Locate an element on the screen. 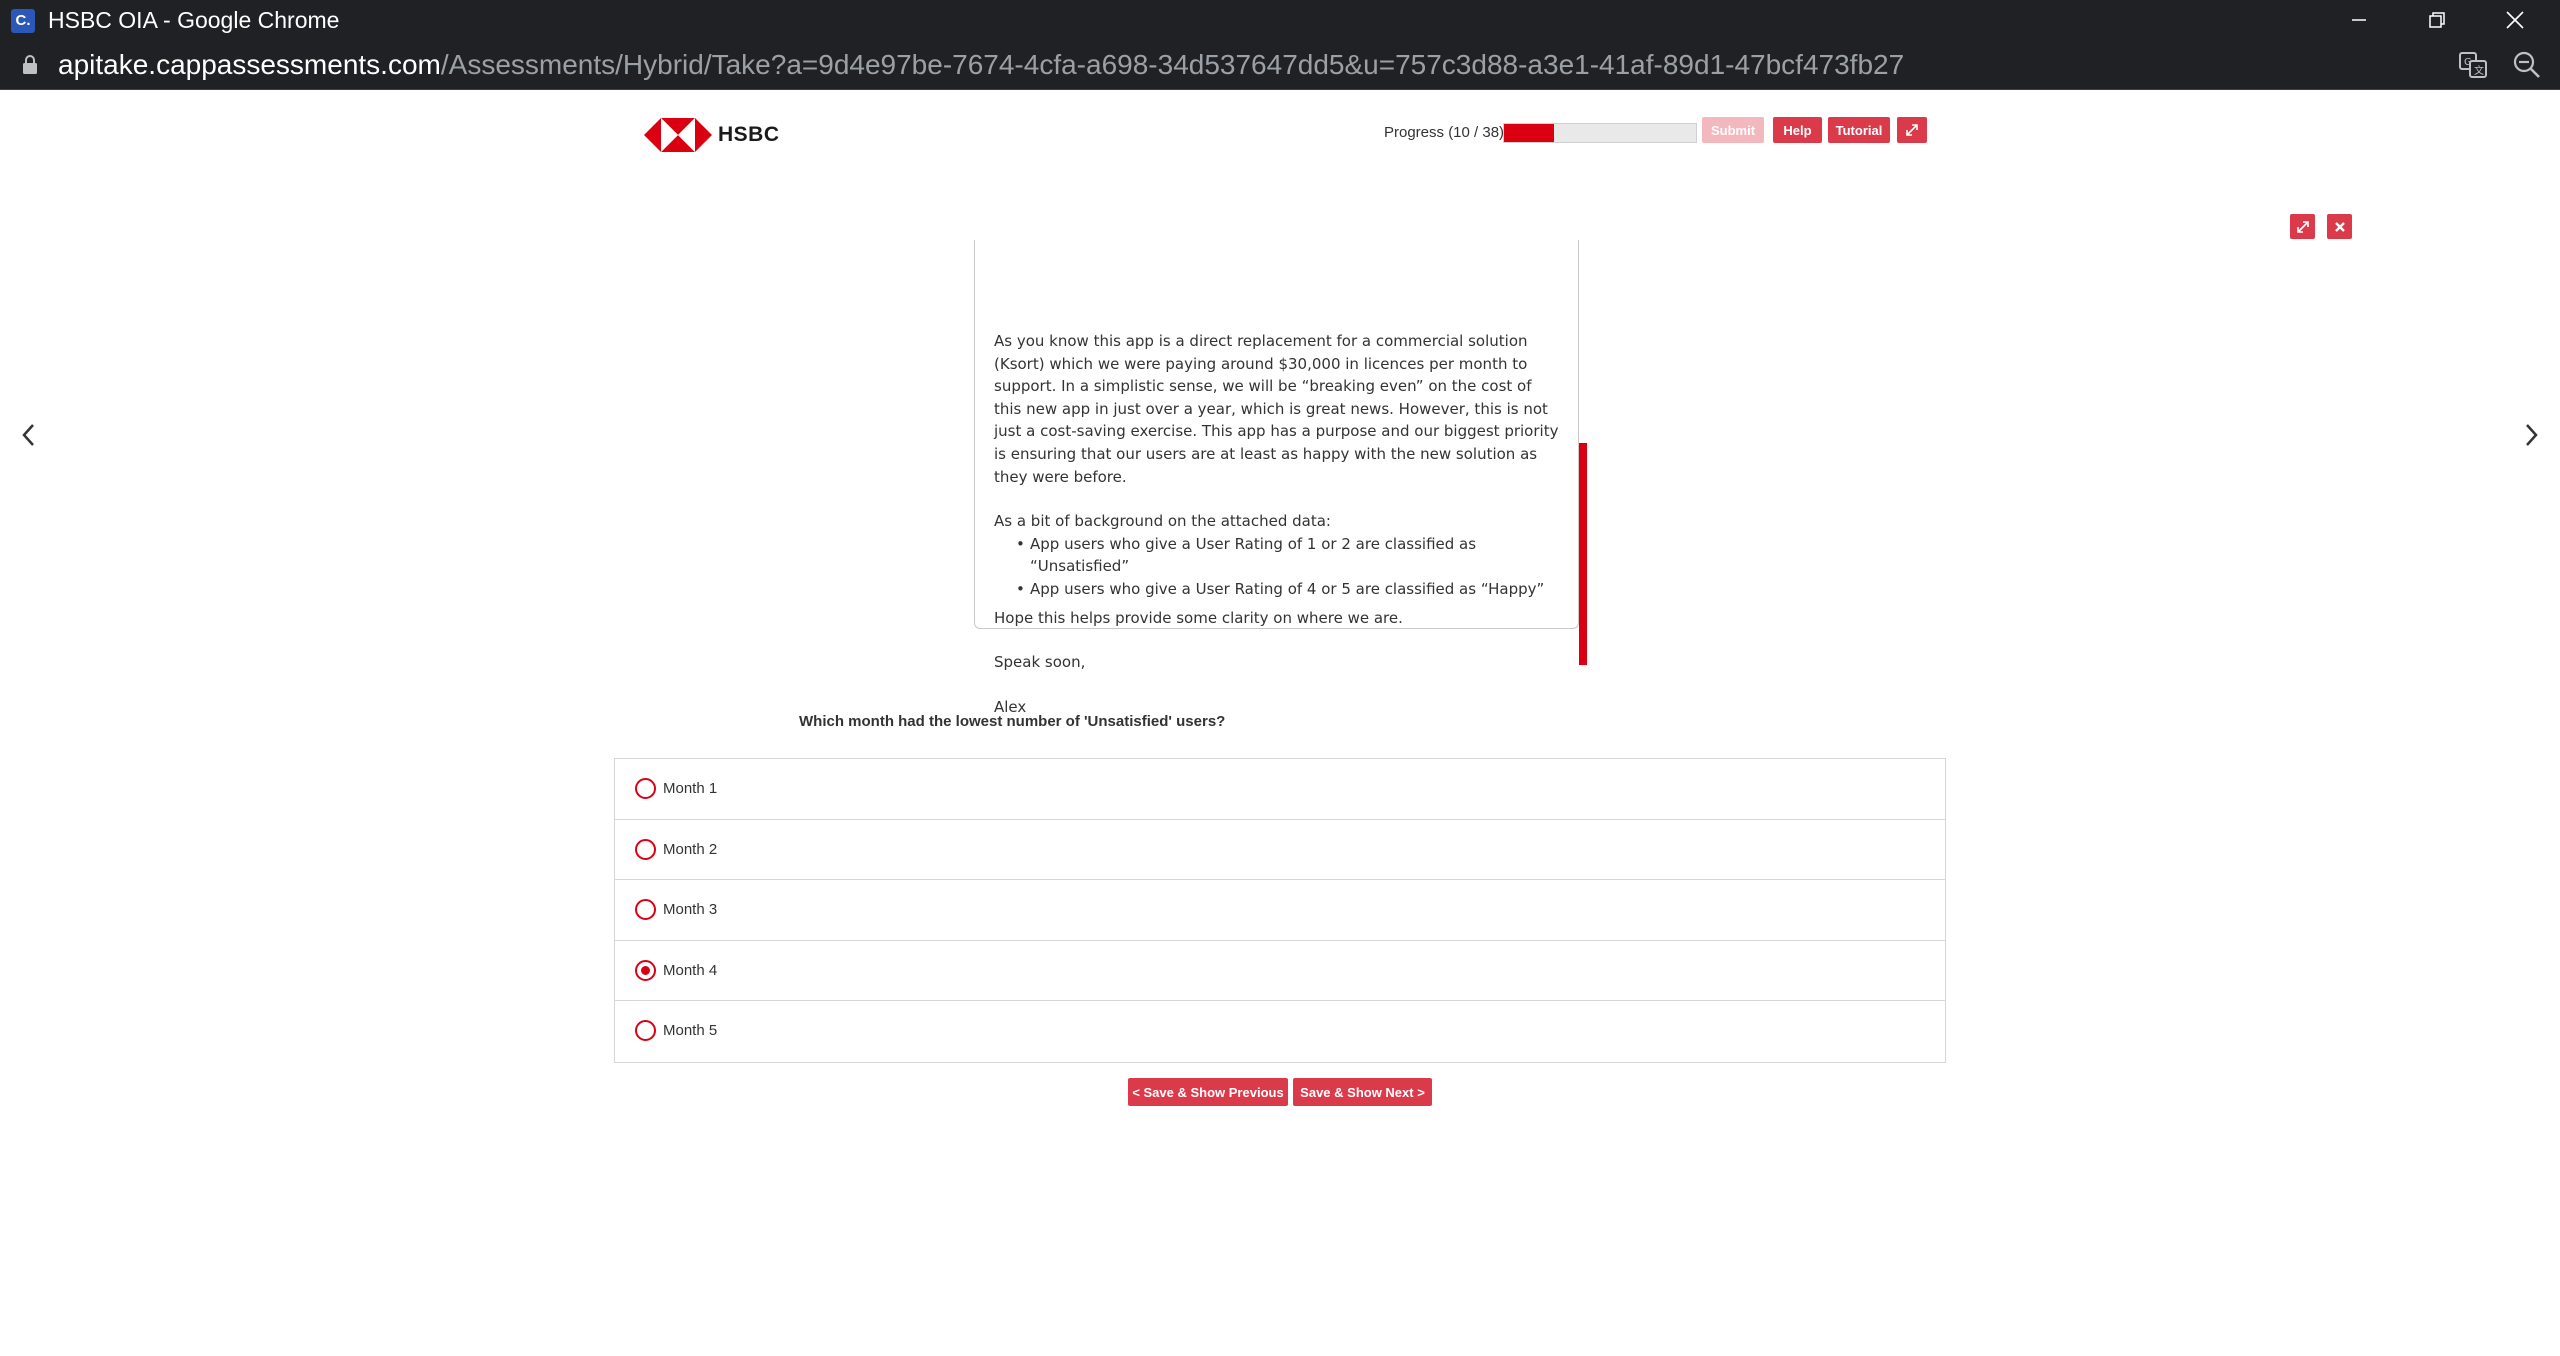 Image resolution: width=2560 pixels, height=1356 pixels. answer-option: Month 3 is located at coordinates (1280, 910).